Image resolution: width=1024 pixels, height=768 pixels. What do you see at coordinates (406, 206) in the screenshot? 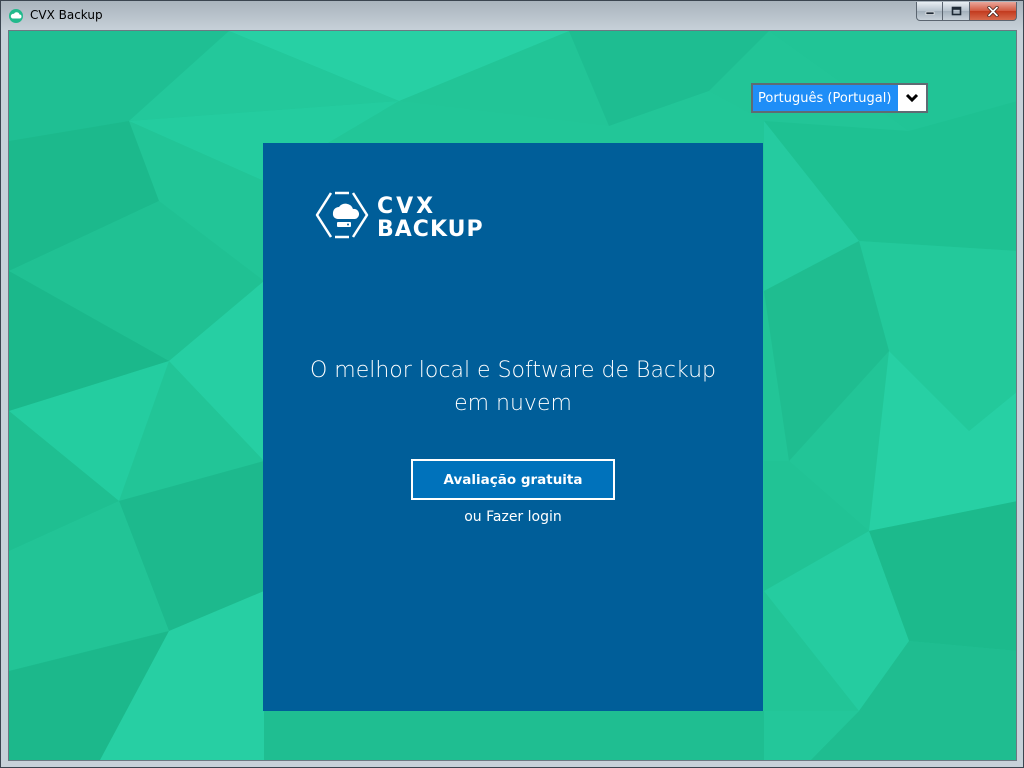
I see `logo-text-cvx: CVX` at bounding box center [406, 206].